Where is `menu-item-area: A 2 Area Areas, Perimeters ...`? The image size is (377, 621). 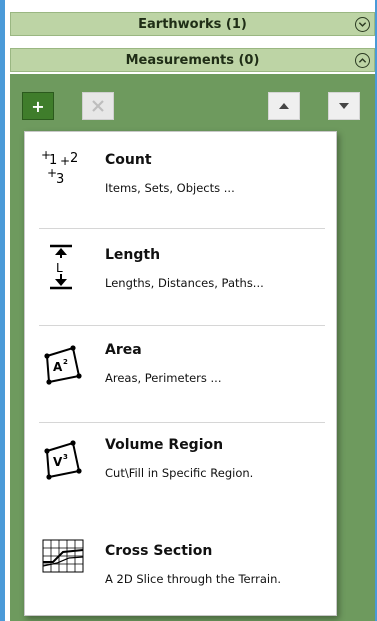
menu-item-area: A 2 Area Areas, Perimeters ... is located at coordinates (181, 371).